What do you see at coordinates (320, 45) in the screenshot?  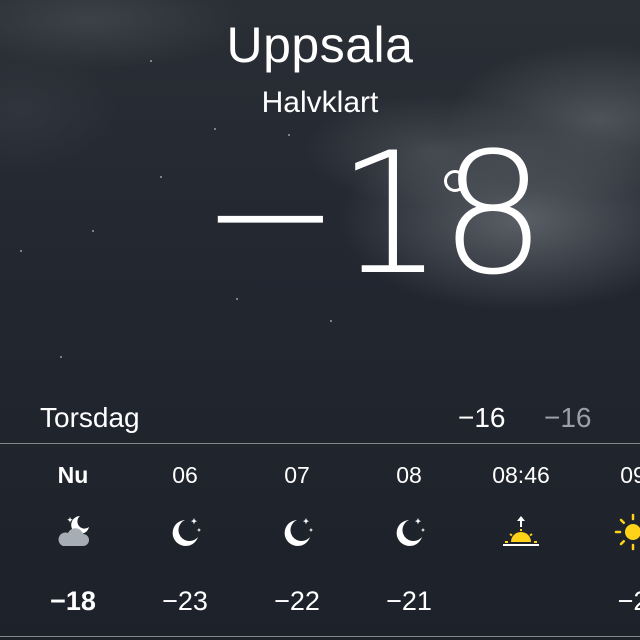 I see `city-name: Uppsala` at bounding box center [320, 45].